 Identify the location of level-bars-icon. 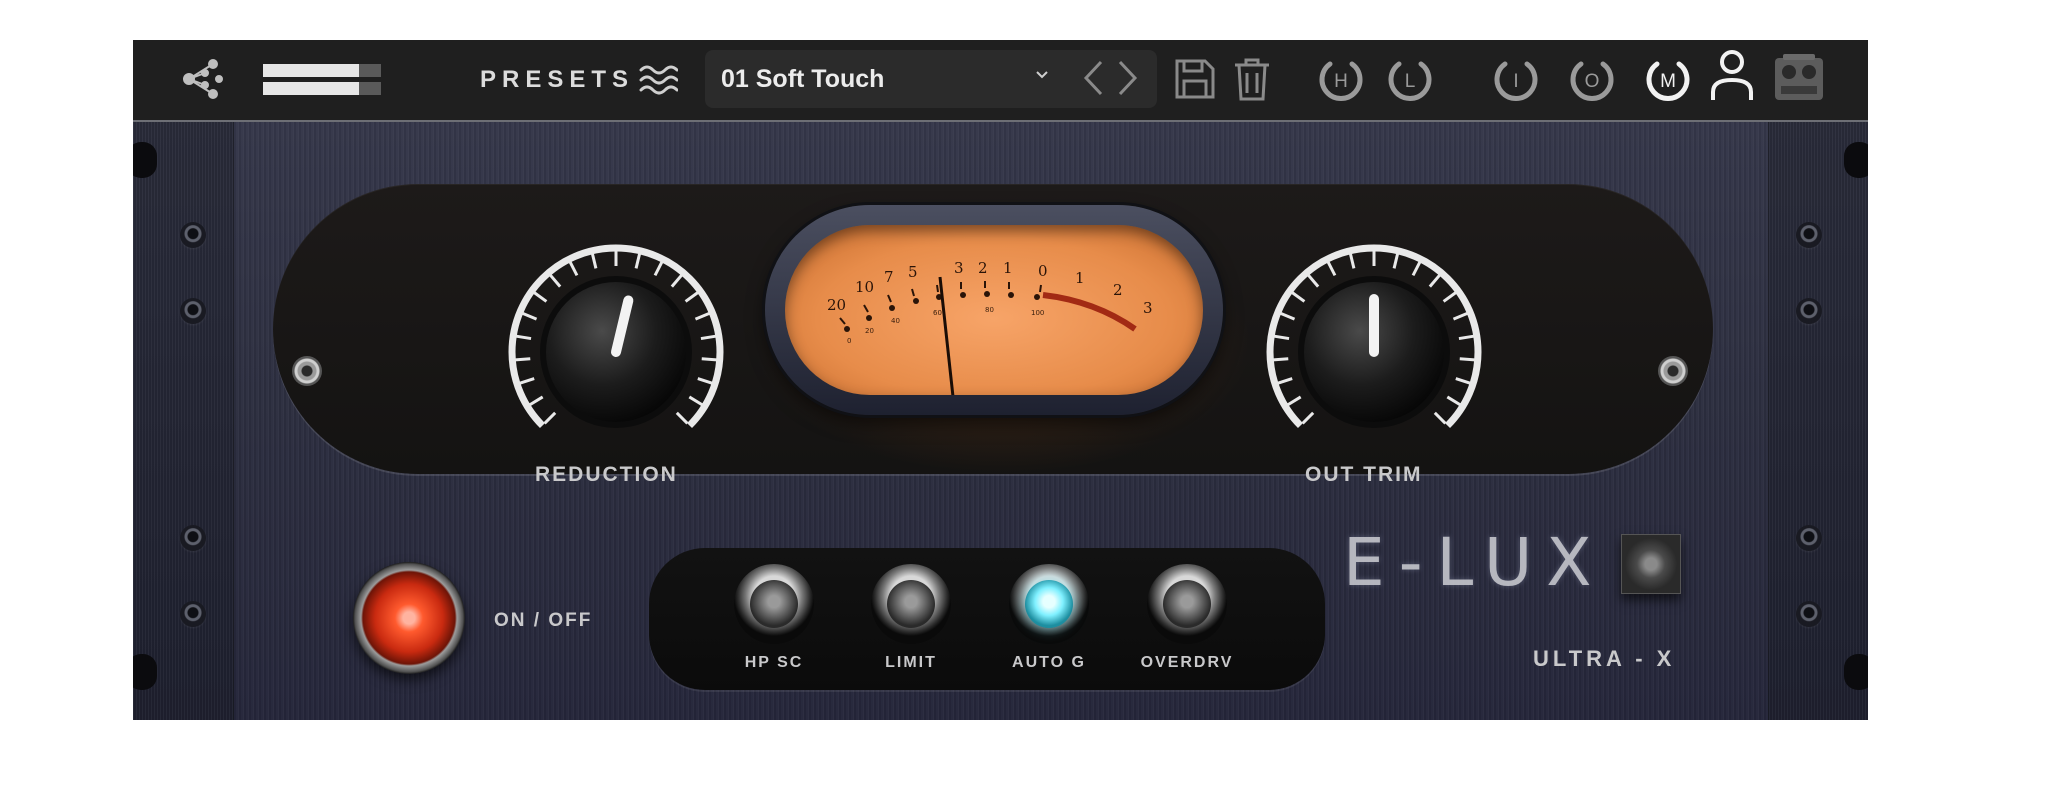
(322, 79).